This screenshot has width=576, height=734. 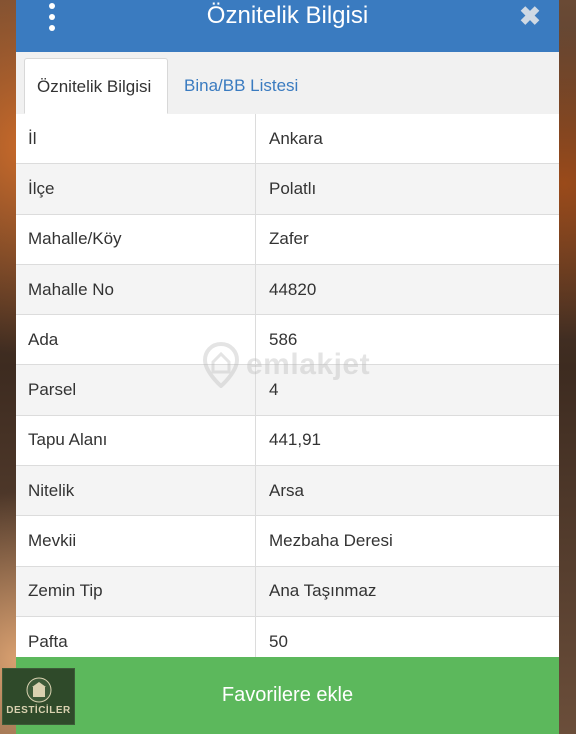 What do you see at coordinates (136, 189) in the screenshot?
I see `attribute-label: İlçe` at bounding box center [136, 189].